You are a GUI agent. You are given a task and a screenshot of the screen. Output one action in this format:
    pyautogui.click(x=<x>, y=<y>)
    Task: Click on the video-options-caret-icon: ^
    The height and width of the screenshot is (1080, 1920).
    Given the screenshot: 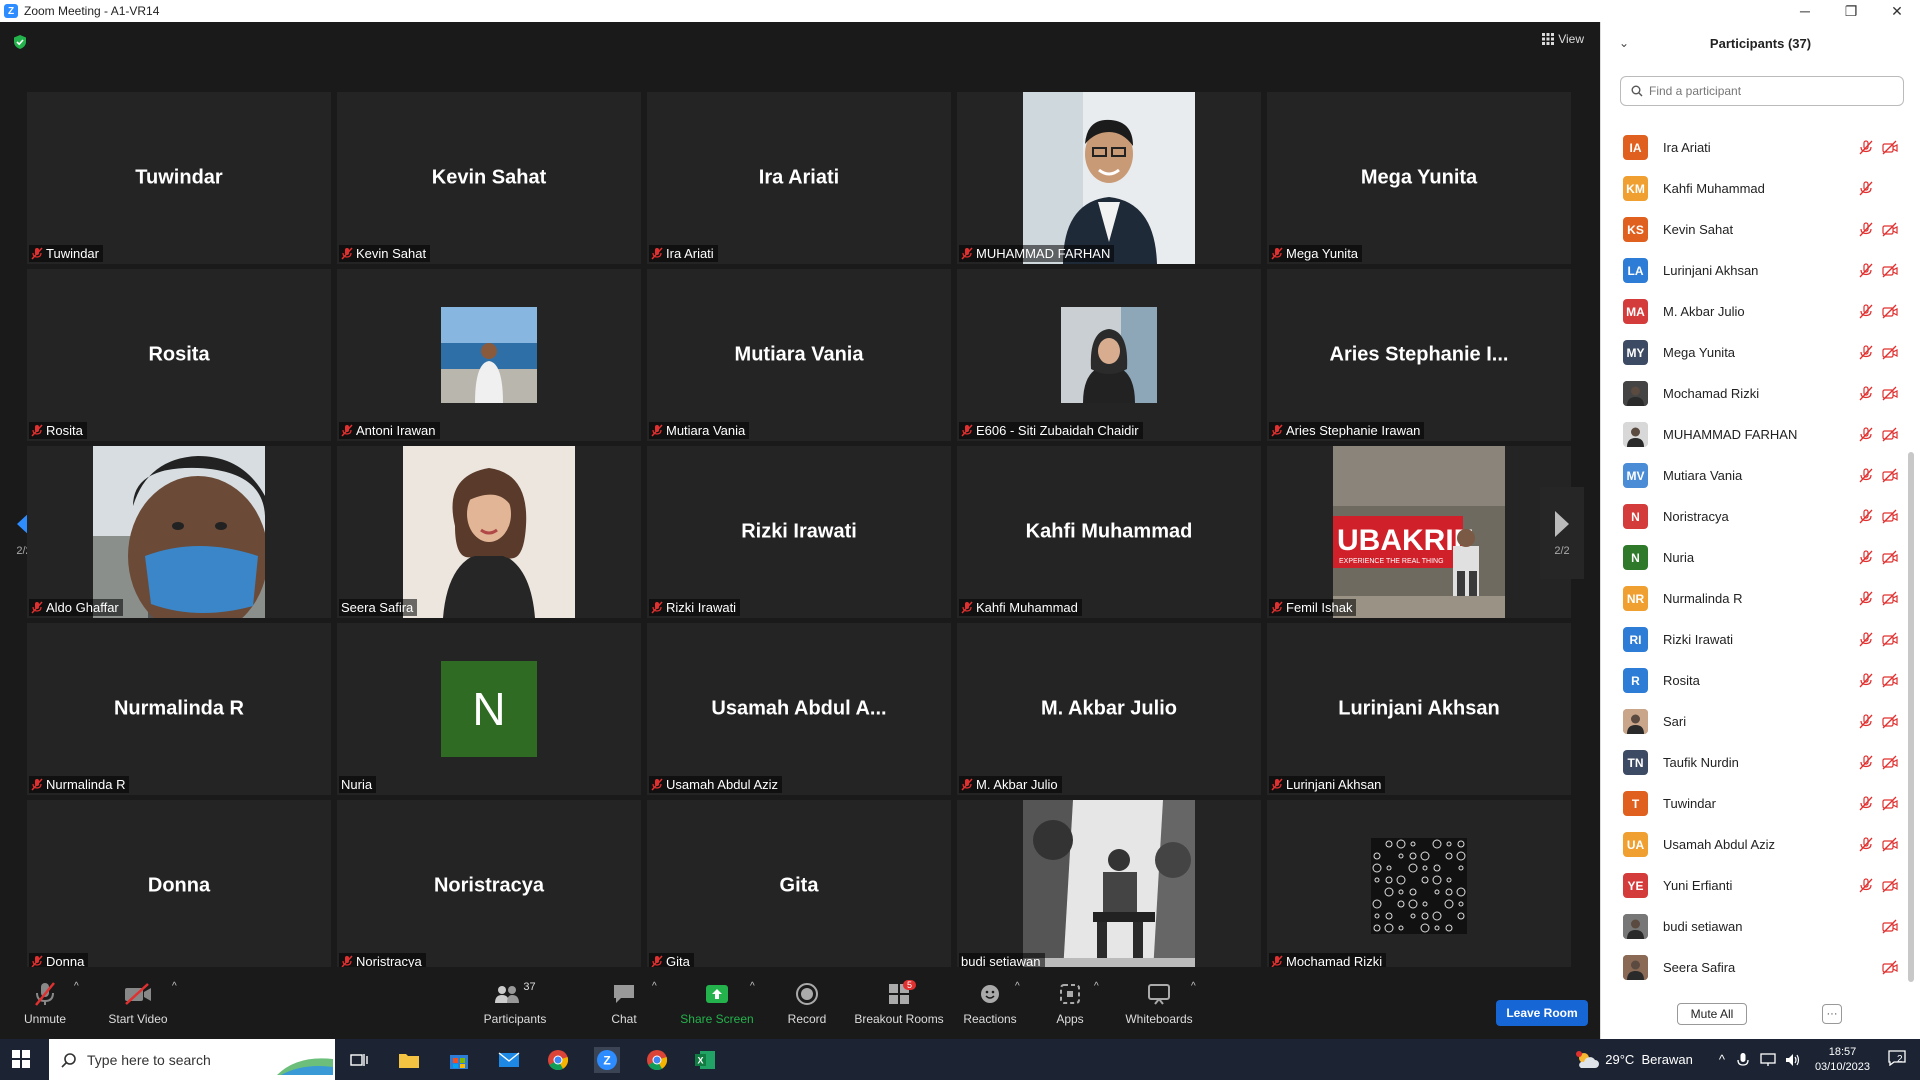 What is the action you would take?
    pyautogui.click(x=174, y=986)
    